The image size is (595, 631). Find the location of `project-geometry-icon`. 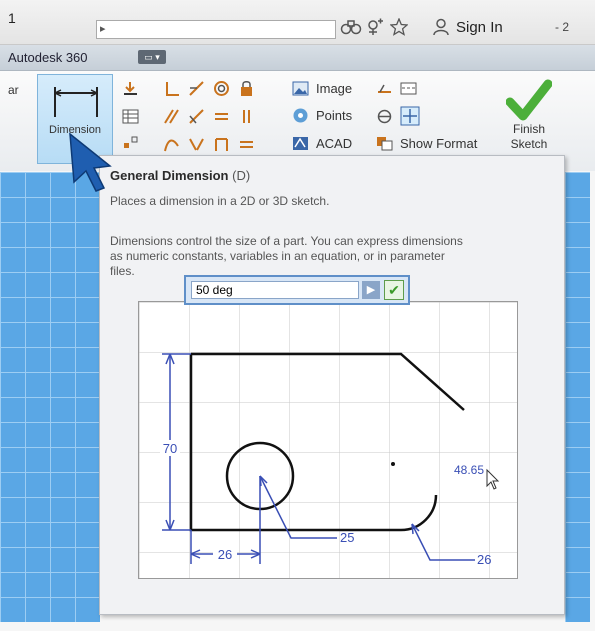

project-geometry-icon is located at coordinates (130, 88).